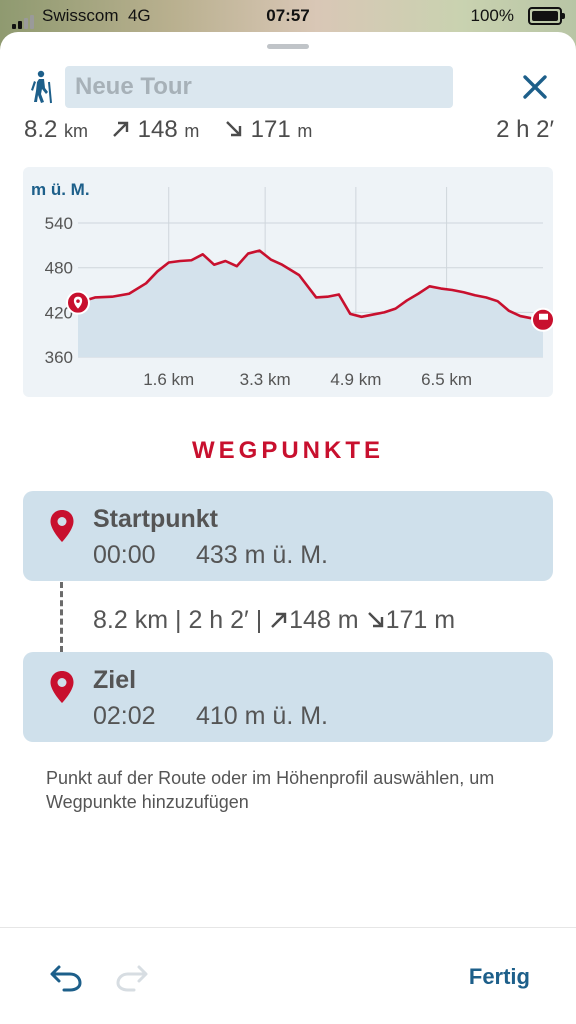 This screenshot has width=576, height=1024. I want to click on tour-title-input, so click(259, 87).